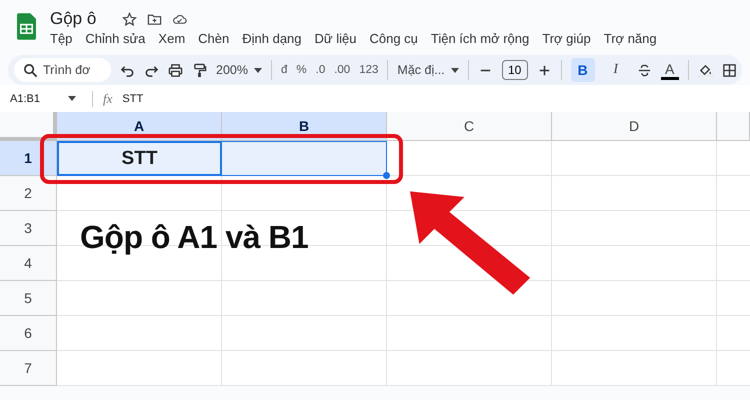  Describe the element at coordinates (582, 70) in the screenshot. I see `bold-button: B` at that location.